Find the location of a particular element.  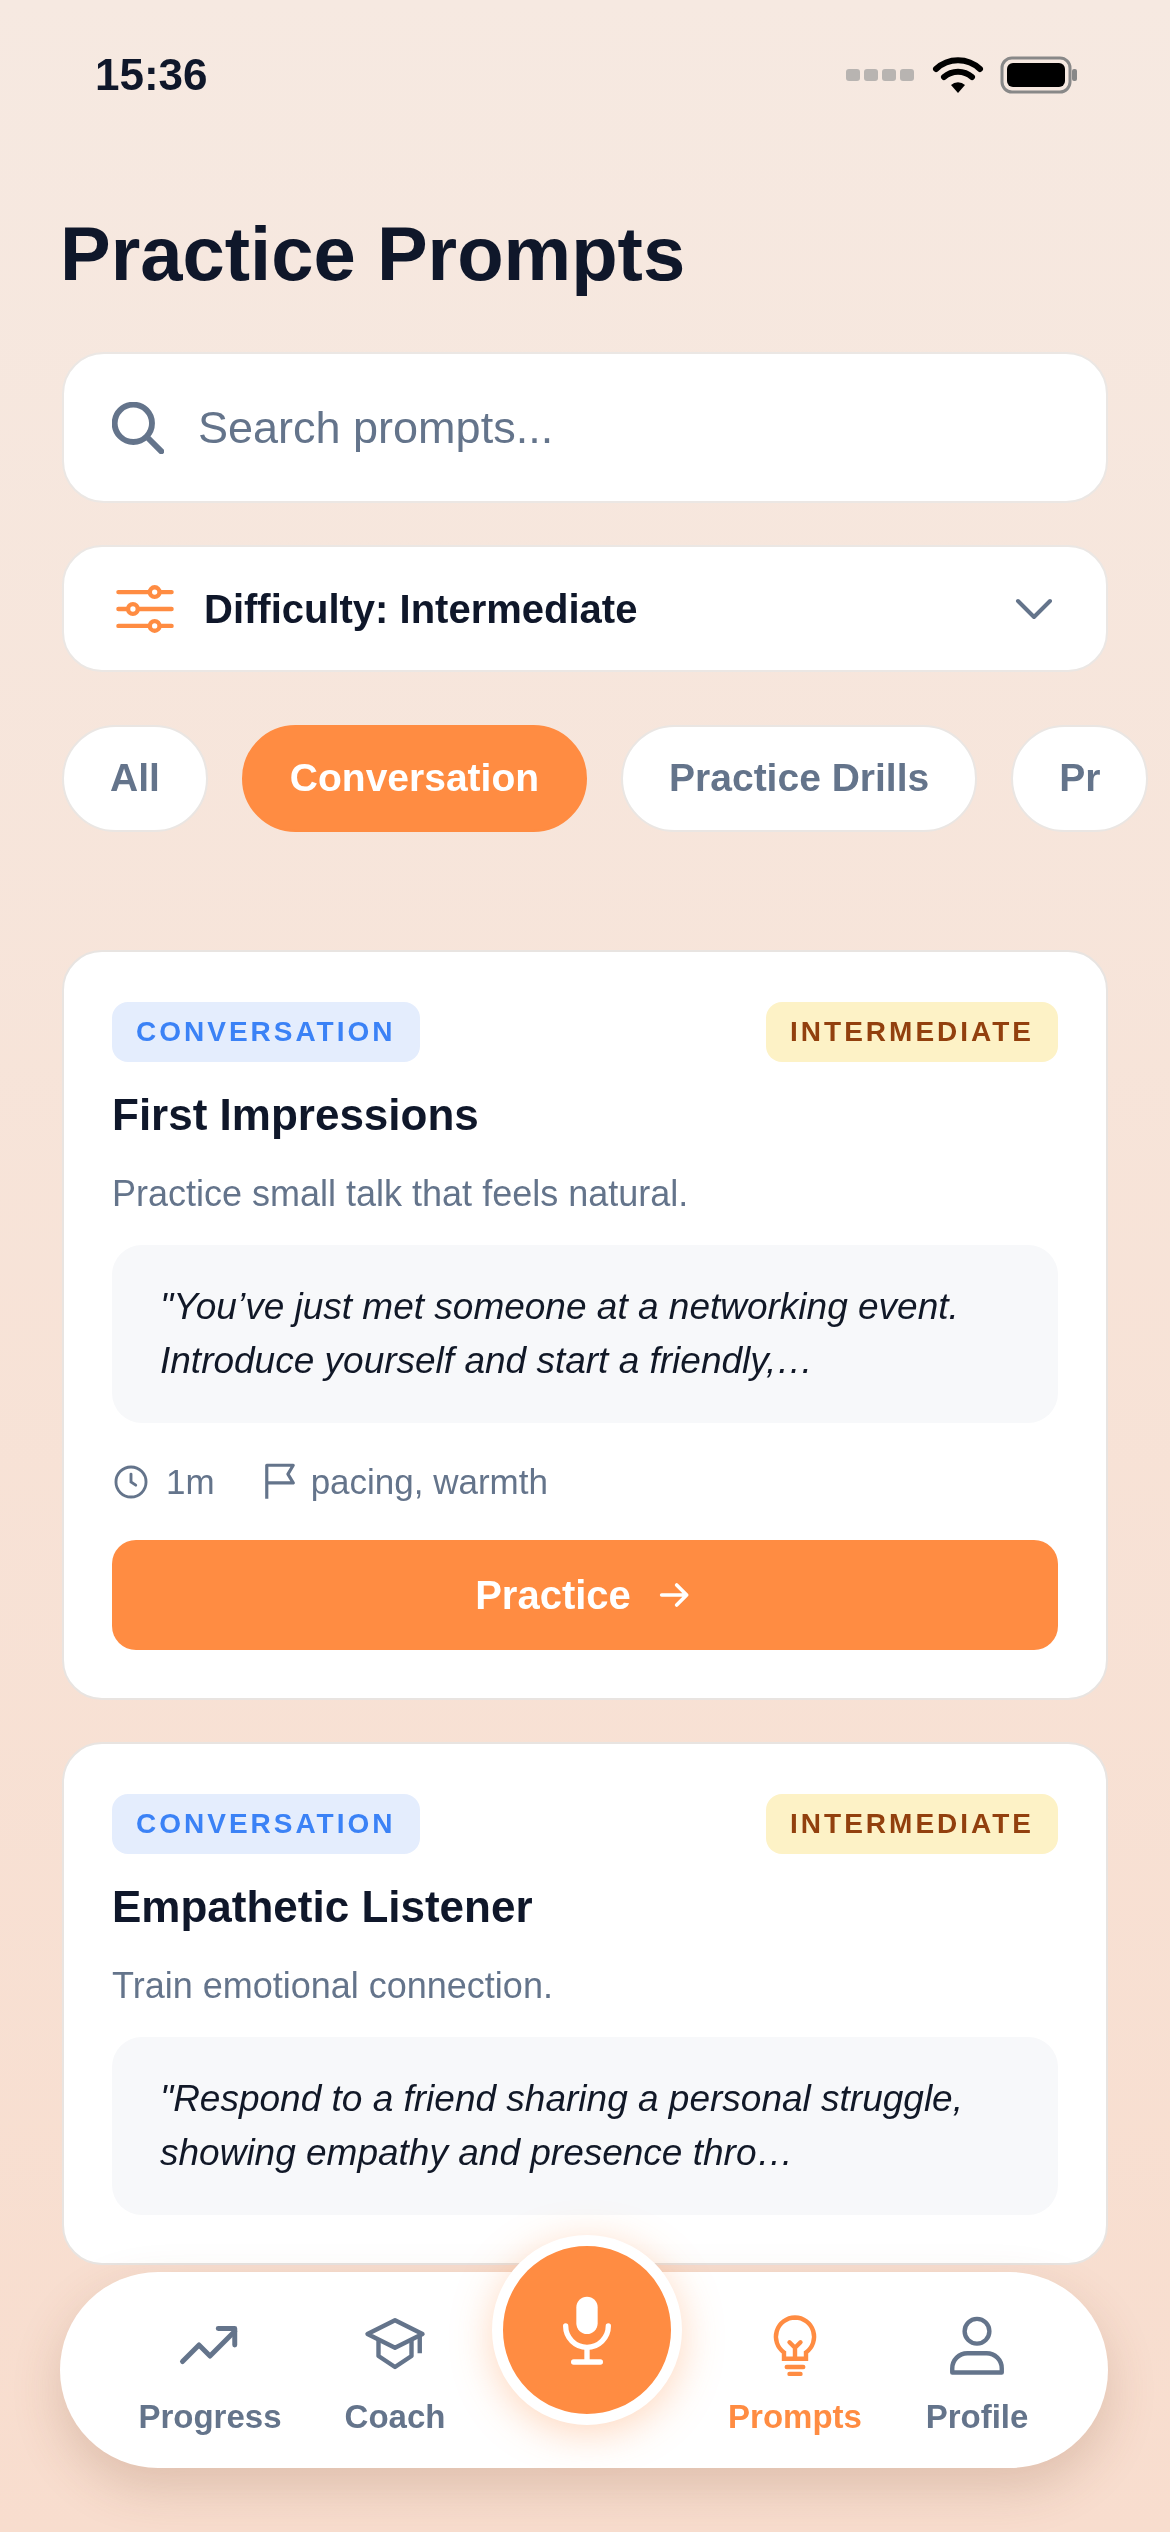

page-title: Practice Prompts is located at coordinates (373, 254).